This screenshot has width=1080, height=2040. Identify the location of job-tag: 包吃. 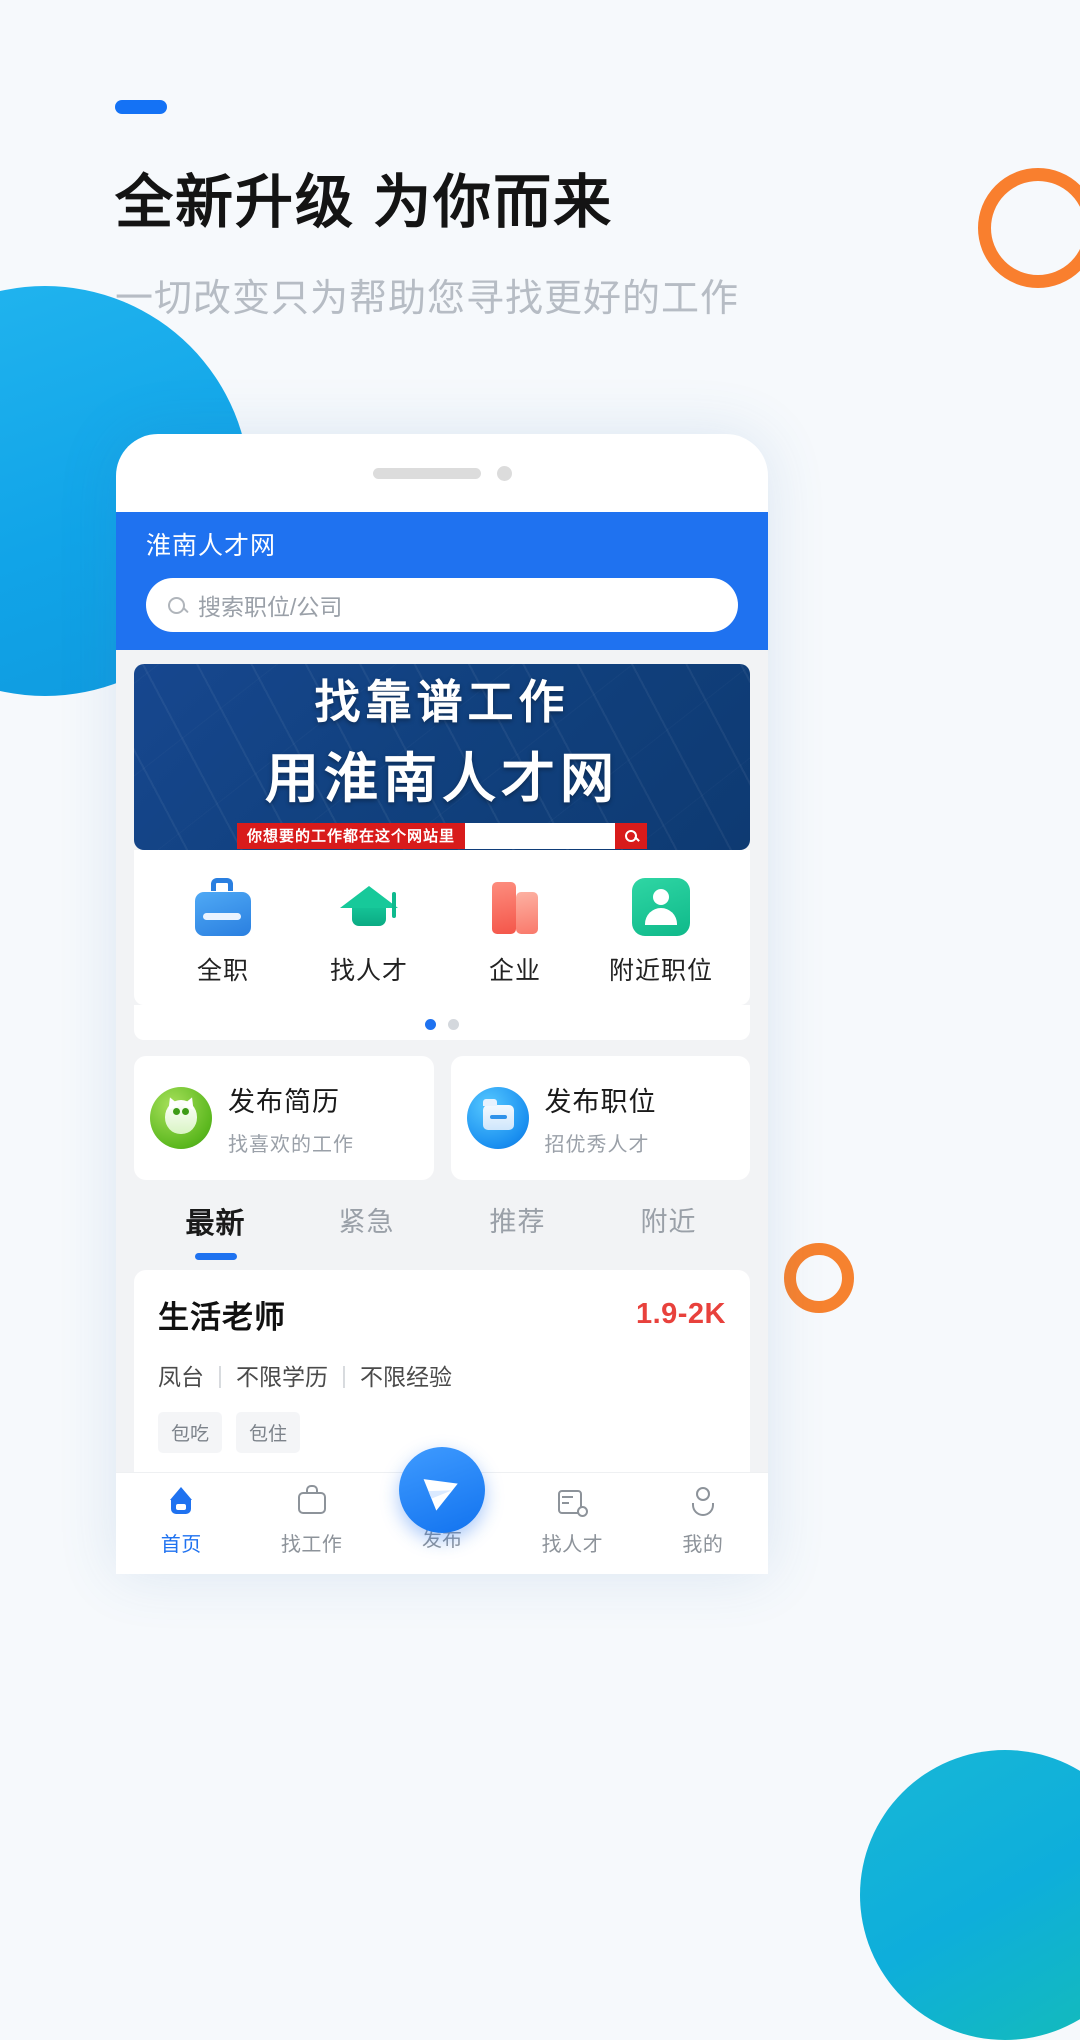
(190, 1432).